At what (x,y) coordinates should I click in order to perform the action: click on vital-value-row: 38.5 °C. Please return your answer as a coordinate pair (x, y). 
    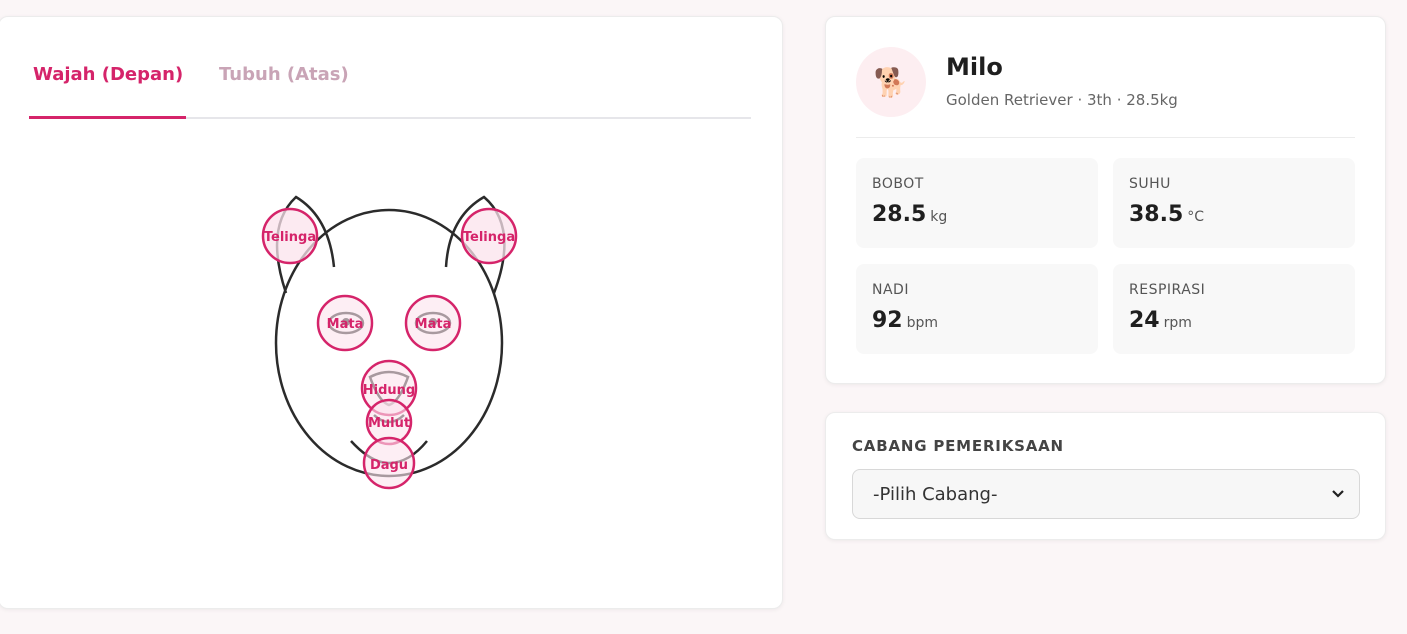
    Looking at the image, I should click on (1166, 214).